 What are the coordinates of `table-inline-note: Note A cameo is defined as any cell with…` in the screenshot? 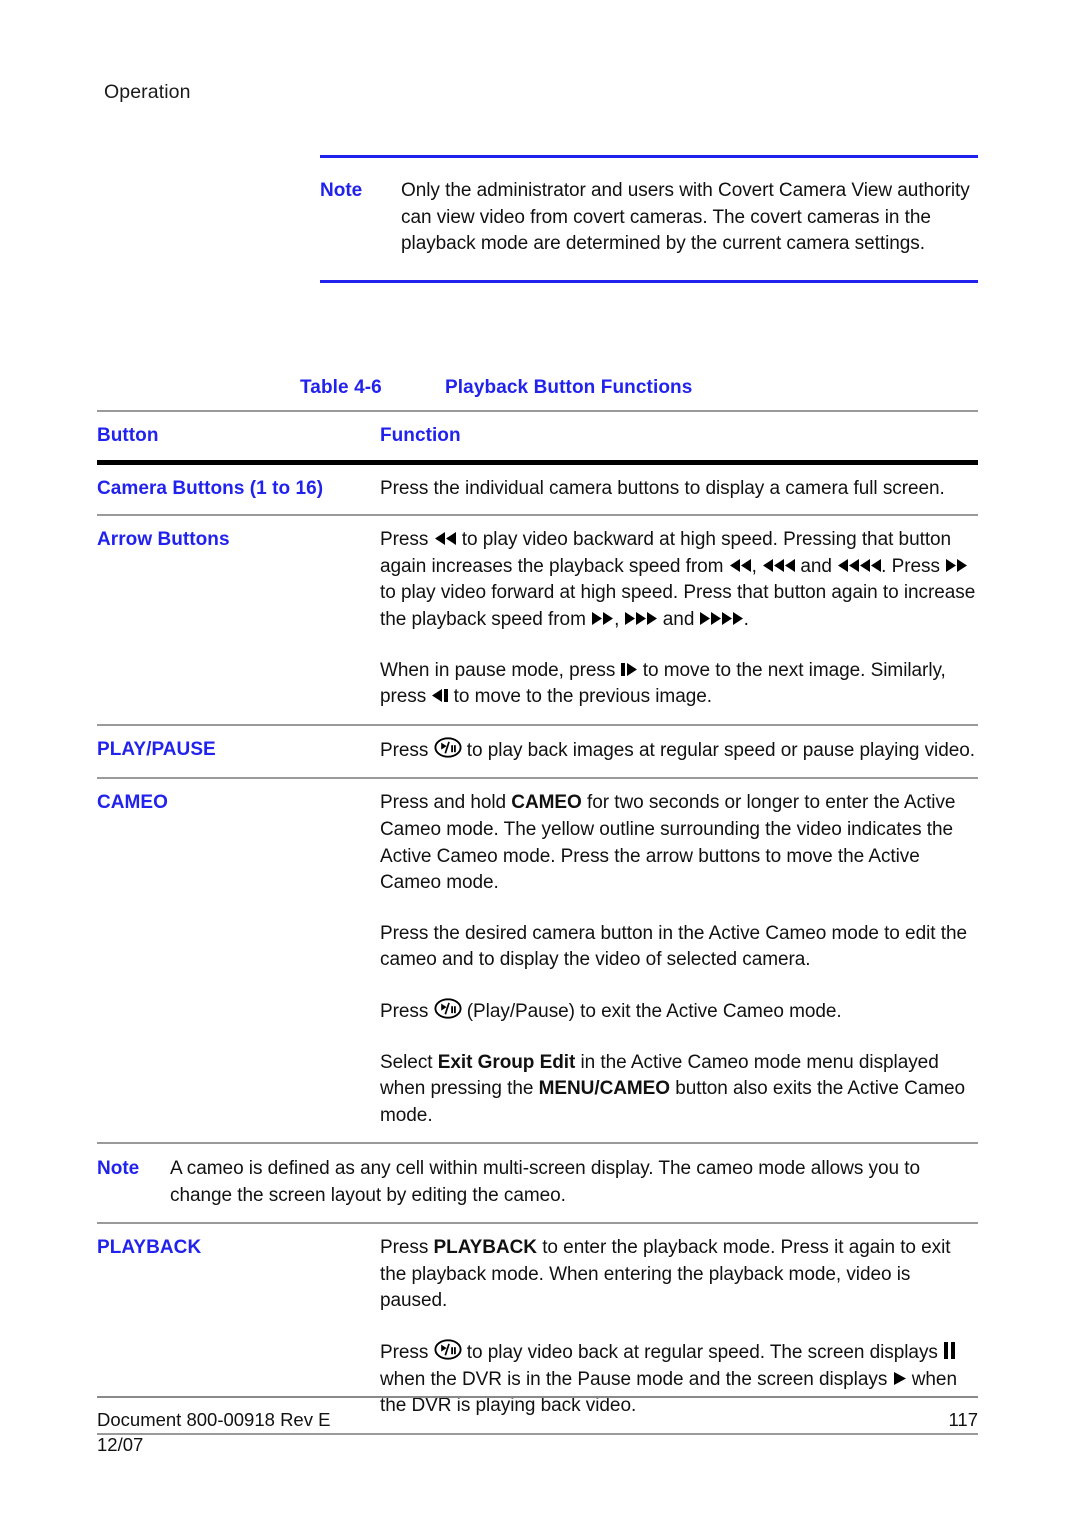 It's located at (537, 1183).